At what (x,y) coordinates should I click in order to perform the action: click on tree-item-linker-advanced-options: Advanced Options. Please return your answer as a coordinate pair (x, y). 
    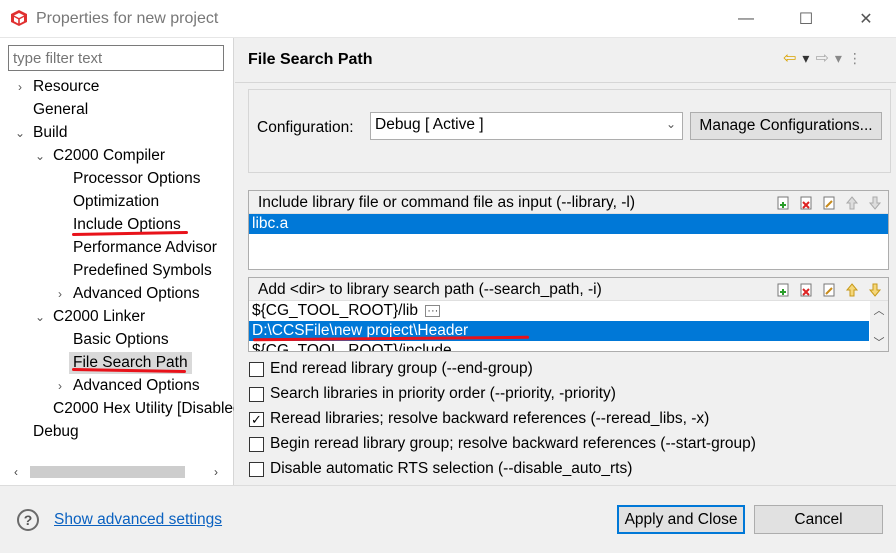
    Looking at the image, I should click on (136, 386).